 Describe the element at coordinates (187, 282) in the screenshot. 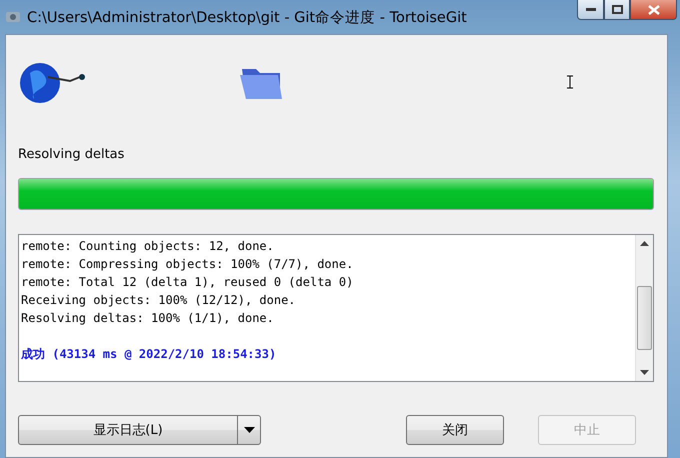

I see `log-line: remote: Total 12 (delta 1), reused 0 (delta 0)` at that location.